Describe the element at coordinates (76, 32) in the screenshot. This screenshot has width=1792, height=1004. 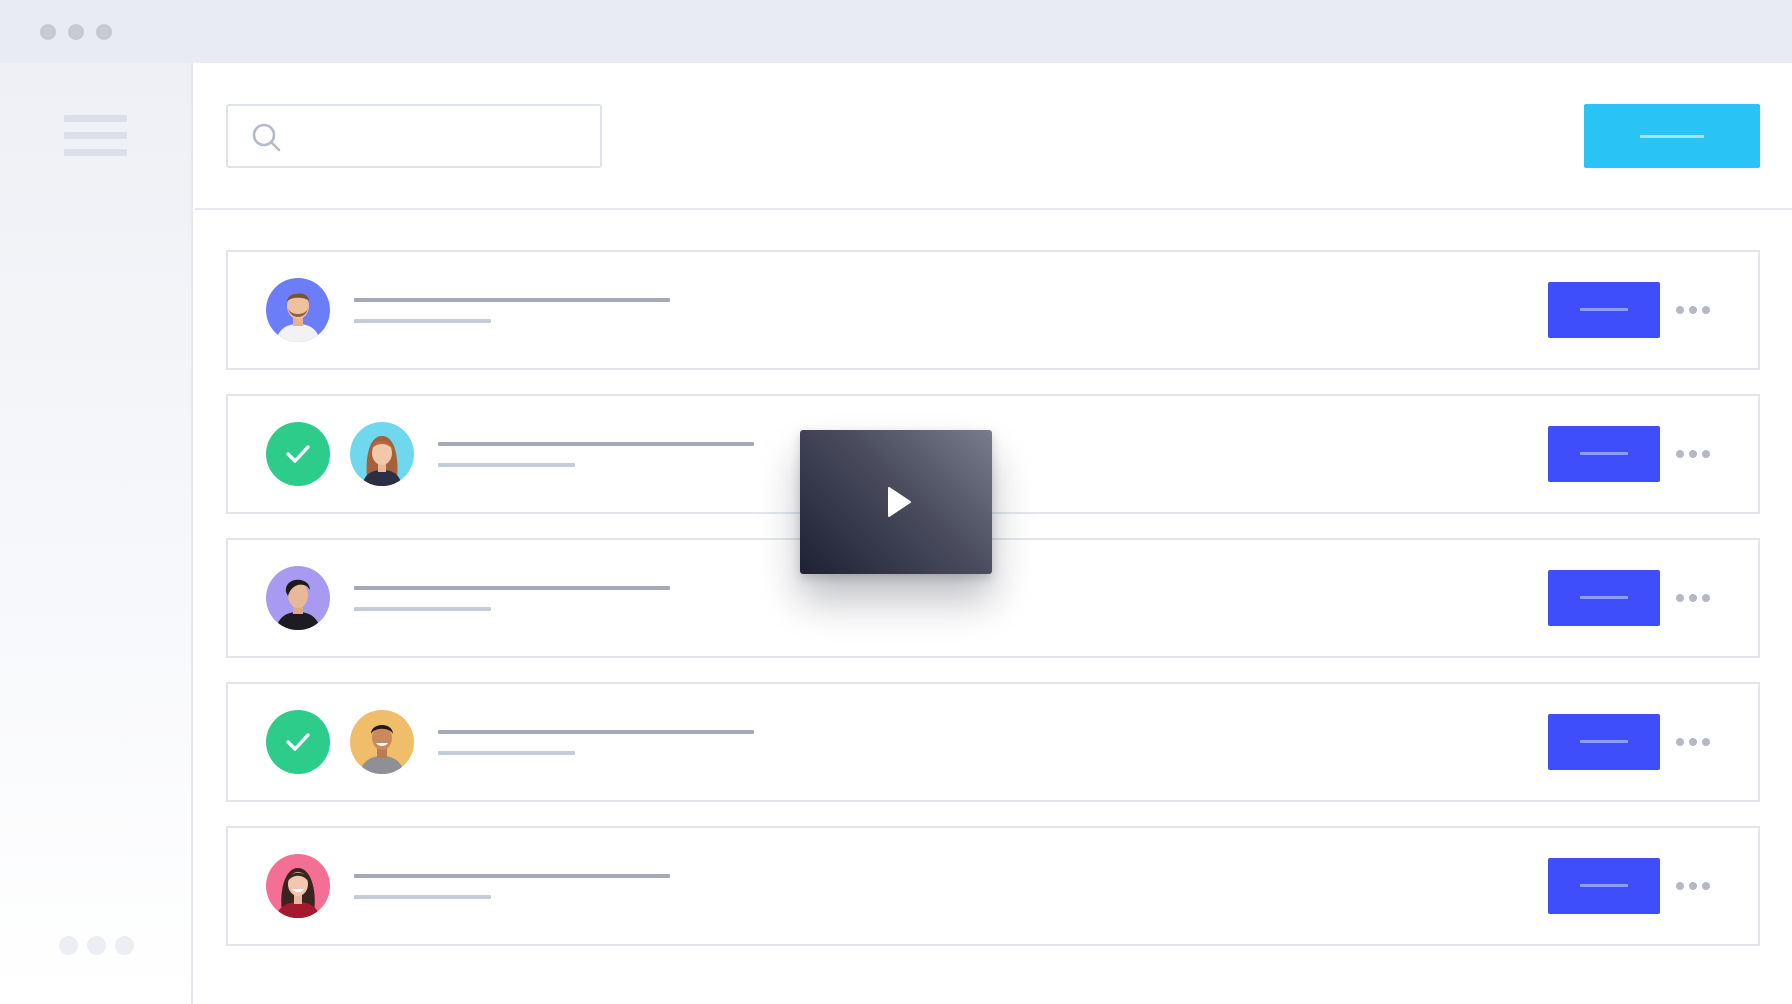
I see `window-minimize-dot` at that location.